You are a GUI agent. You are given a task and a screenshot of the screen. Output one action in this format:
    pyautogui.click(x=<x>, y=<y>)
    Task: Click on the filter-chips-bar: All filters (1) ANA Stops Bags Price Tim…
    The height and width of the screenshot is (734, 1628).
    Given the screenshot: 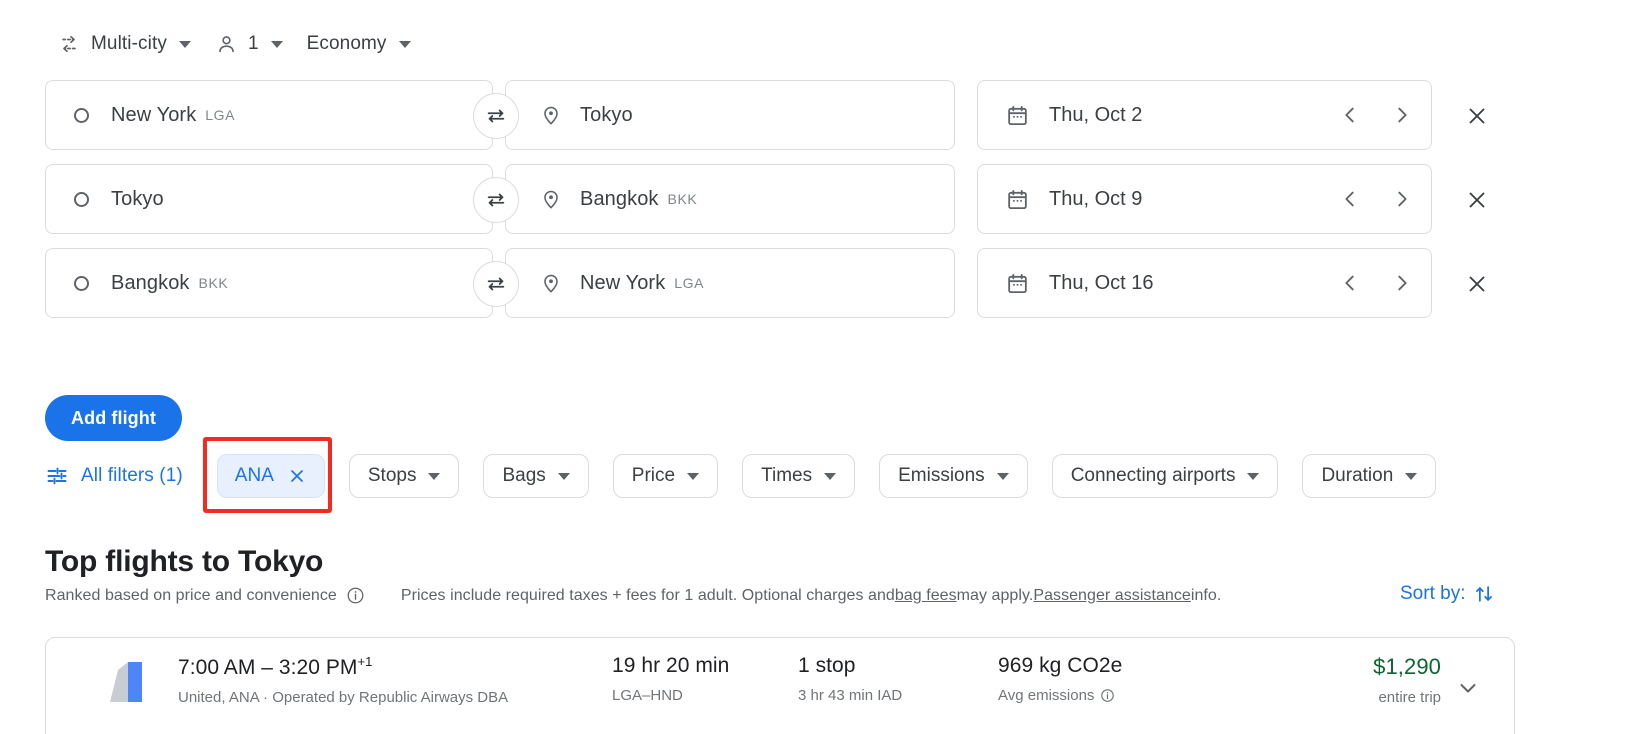 What is the action you would take?
    pyautogui.click(x=741, y=475)
    